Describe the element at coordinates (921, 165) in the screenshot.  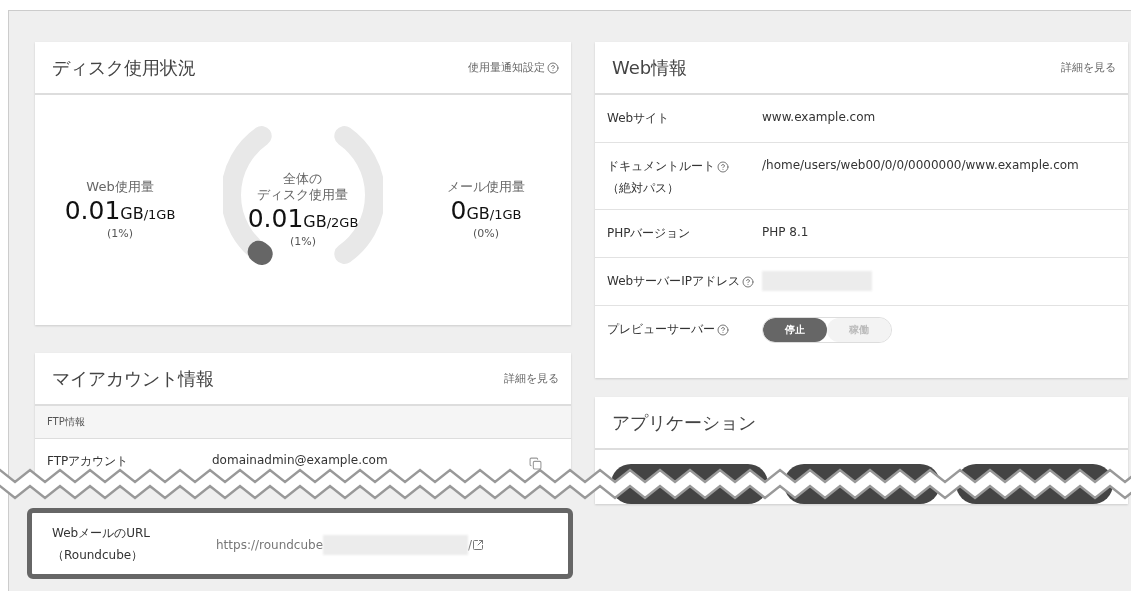
I see `row-value: /home/users/web00/0/0/0000000/www.example.com` at that location.